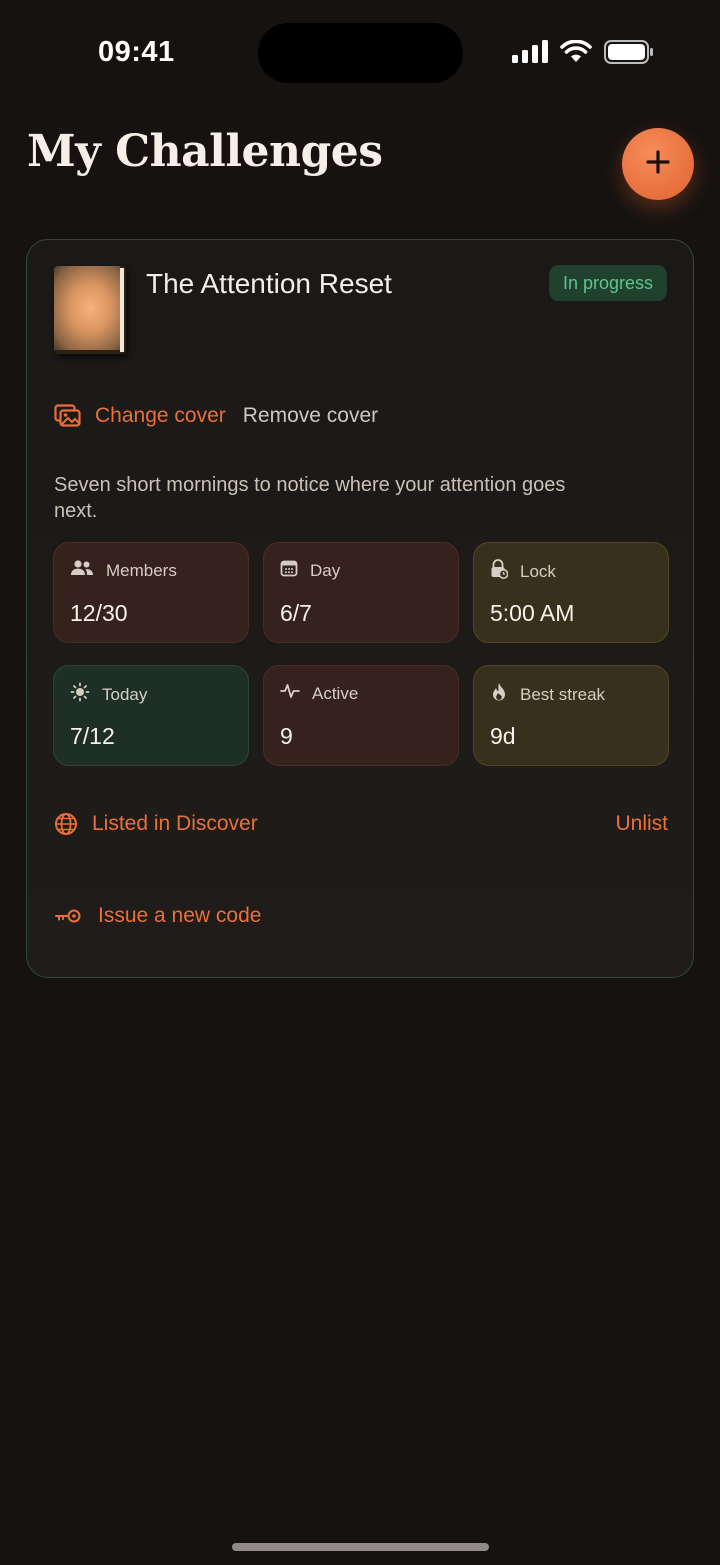 The width and height of the screenshot is (720, 1565). Describe the element at coordinates (68, 916) in the screenshot. I see `key-icon` at that location.